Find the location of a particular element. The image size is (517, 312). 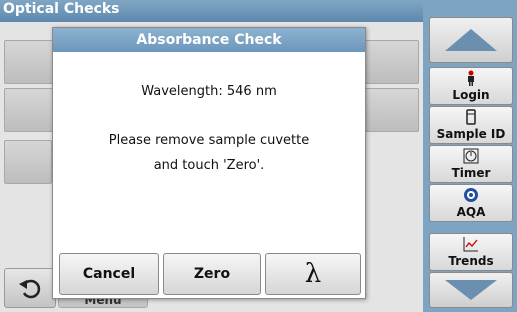

down-arrow-icon is located at coordinates (471, 290).